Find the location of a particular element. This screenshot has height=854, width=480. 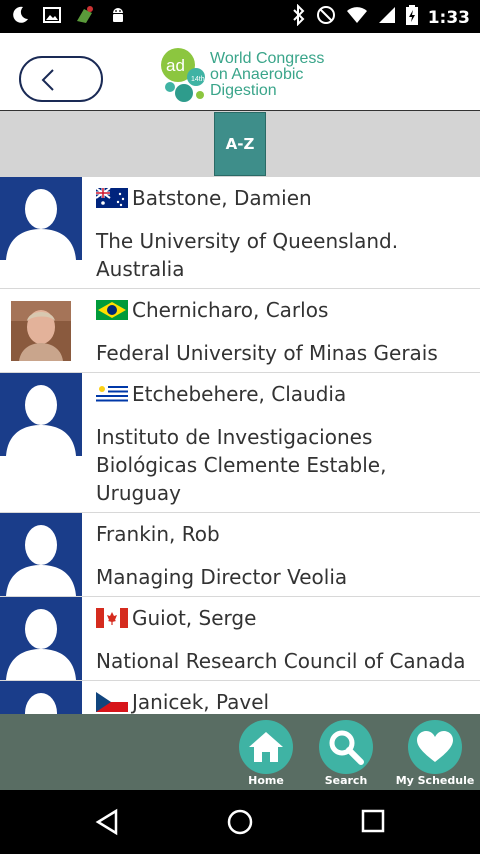

speaker-organization: Federal University of Minas Gerais is located at coordinates (267, 353).